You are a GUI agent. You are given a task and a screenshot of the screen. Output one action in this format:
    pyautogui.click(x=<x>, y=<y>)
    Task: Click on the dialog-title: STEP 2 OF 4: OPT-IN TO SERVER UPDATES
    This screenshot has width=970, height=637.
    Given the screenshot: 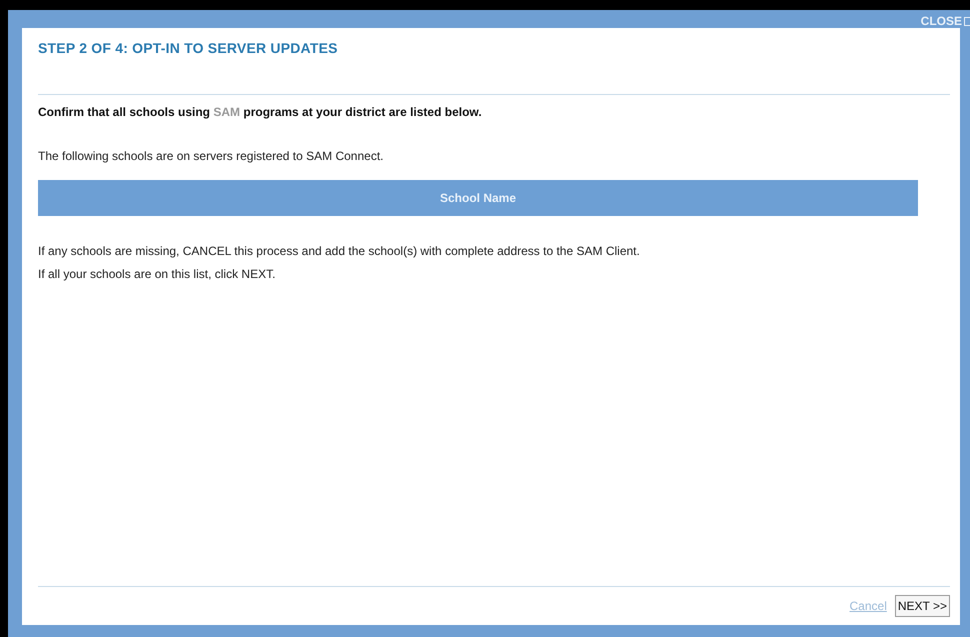 What is the action you would take?
    pyautogui.click(x=188, y=48)
    